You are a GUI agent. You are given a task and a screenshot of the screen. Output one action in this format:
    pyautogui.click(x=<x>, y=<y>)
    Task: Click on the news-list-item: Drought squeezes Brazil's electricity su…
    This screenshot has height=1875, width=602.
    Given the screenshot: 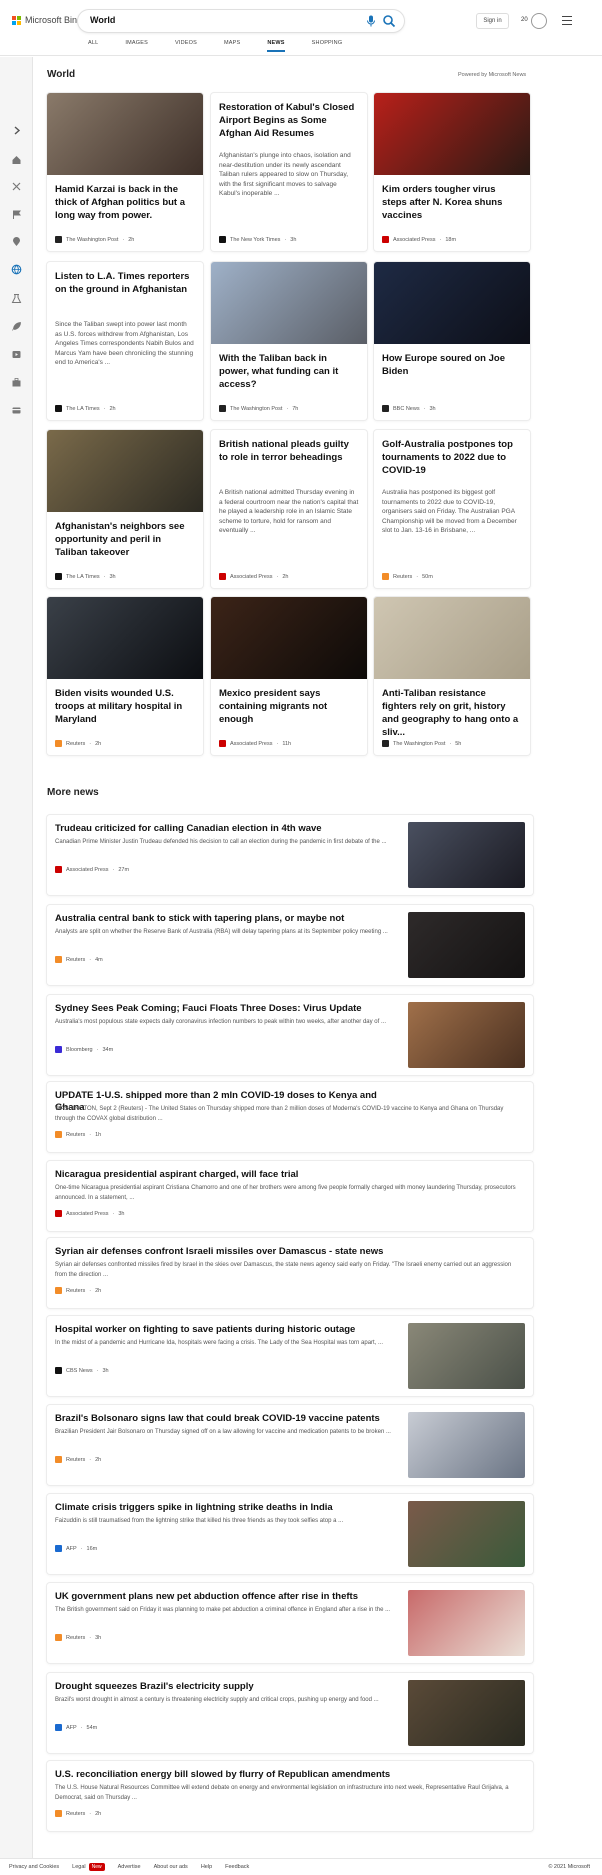 What is the action you would take?
    pyautogui.click(x=290, y=1713)
    